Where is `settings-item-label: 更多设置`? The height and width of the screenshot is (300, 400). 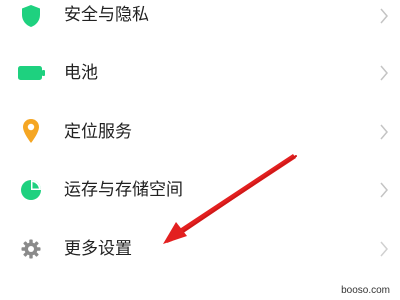
settings-item-label: 更多设置 is located at coordinates (98, 249).